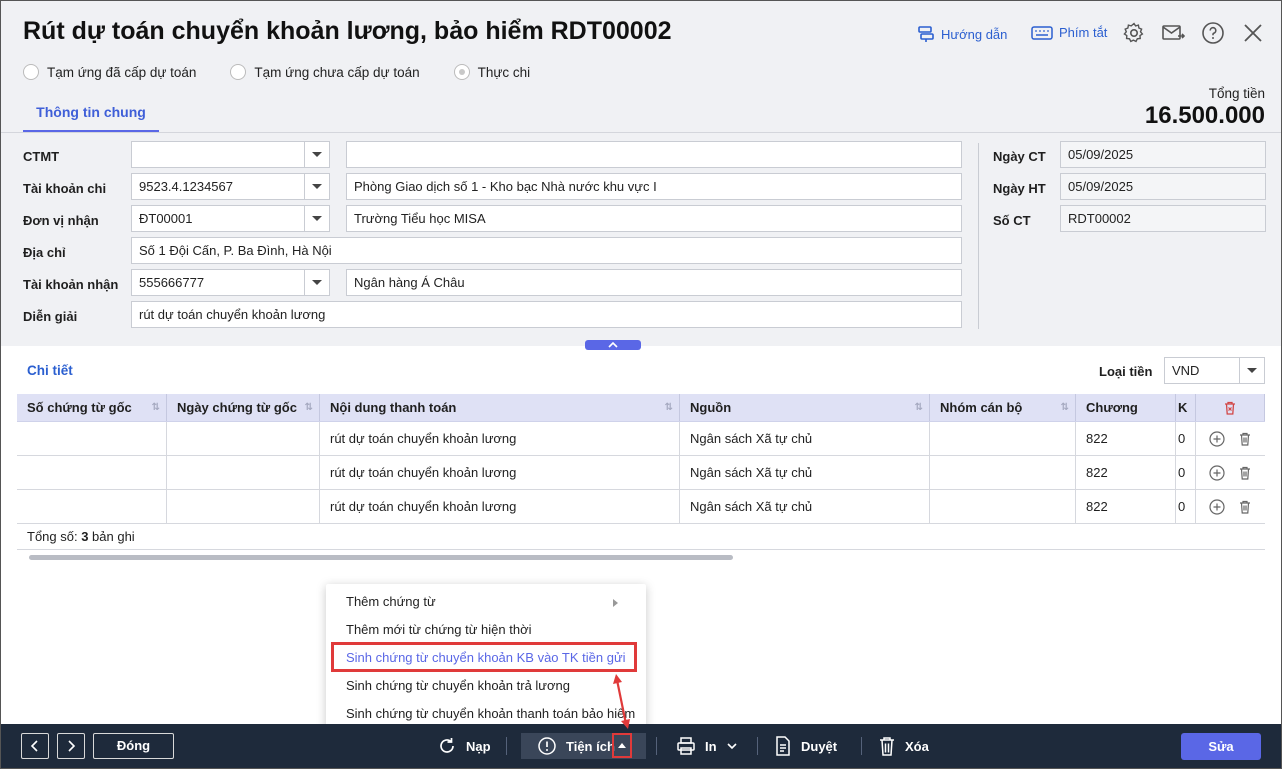 The height and width of the screenshot is (769, 1282). I want to click on radio-advance-not-granted: Tạm ứng chưa cấp dự toán, so click(325, 72).